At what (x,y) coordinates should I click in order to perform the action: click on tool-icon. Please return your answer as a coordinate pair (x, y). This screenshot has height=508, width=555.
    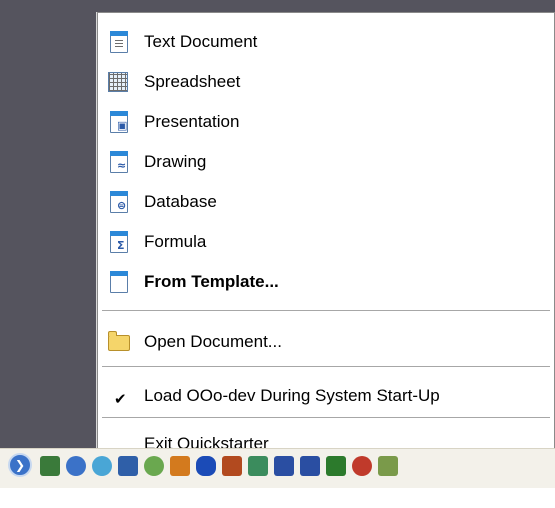
    Looking at the image, I should click on (388, 466).